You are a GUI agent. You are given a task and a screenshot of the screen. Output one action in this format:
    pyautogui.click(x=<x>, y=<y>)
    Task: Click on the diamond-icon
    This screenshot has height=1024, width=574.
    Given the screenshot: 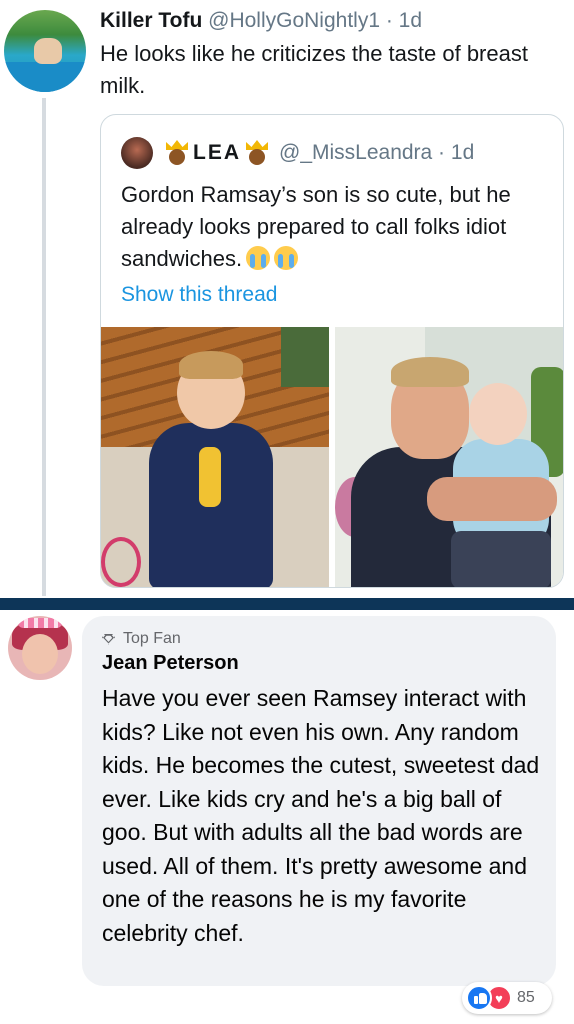 What is the action you would take?
    pyautogui.click(x=108, y=639)
    